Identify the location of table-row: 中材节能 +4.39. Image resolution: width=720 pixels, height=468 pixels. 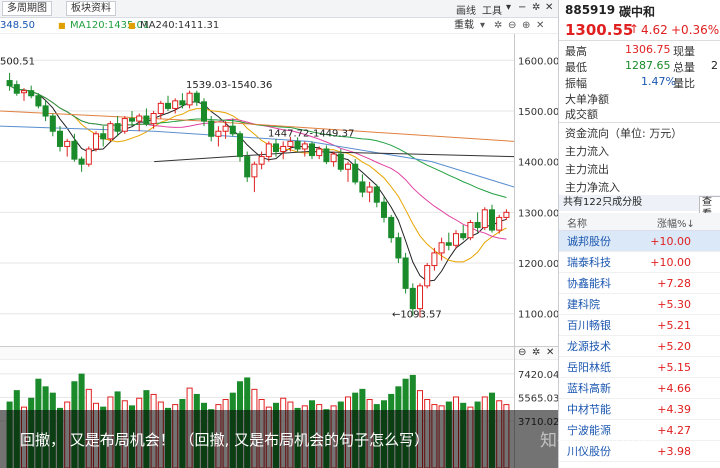
(639, 409).